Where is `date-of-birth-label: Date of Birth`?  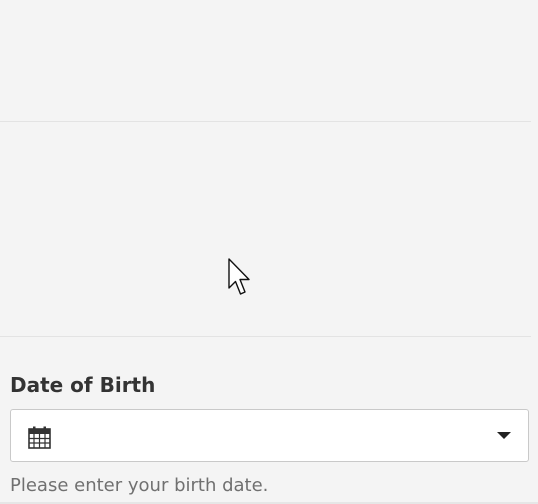 date-of-birth-label: Date of Birth is located at coordinates (83, 385).